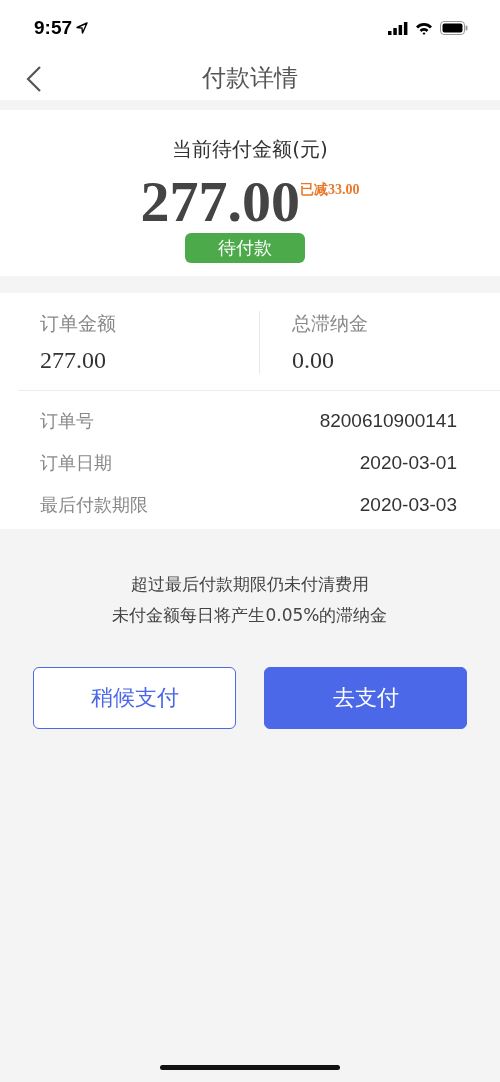 This screenshot has width=500, height=1082. What do you see at coordinates (424, 28) in the screenshot?
I see `wifi-icon` at bounding box center [424, 28].